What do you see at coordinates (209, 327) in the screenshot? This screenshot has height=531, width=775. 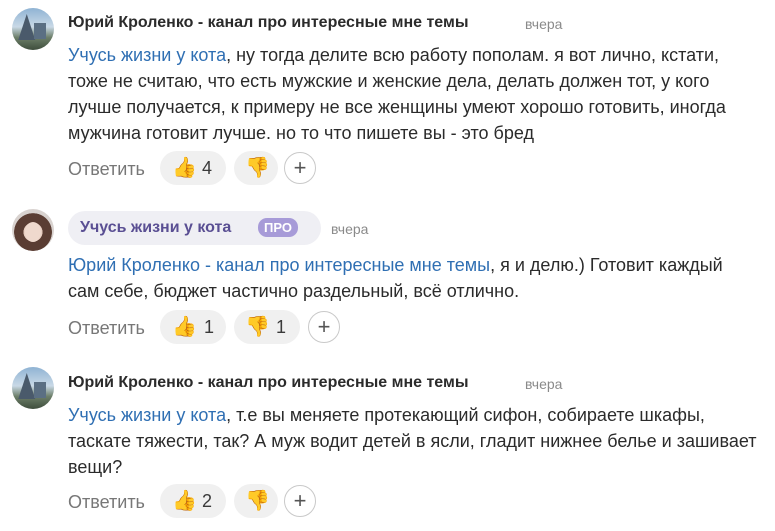 I see `like-count: 1` at bounding box center [209, 327].